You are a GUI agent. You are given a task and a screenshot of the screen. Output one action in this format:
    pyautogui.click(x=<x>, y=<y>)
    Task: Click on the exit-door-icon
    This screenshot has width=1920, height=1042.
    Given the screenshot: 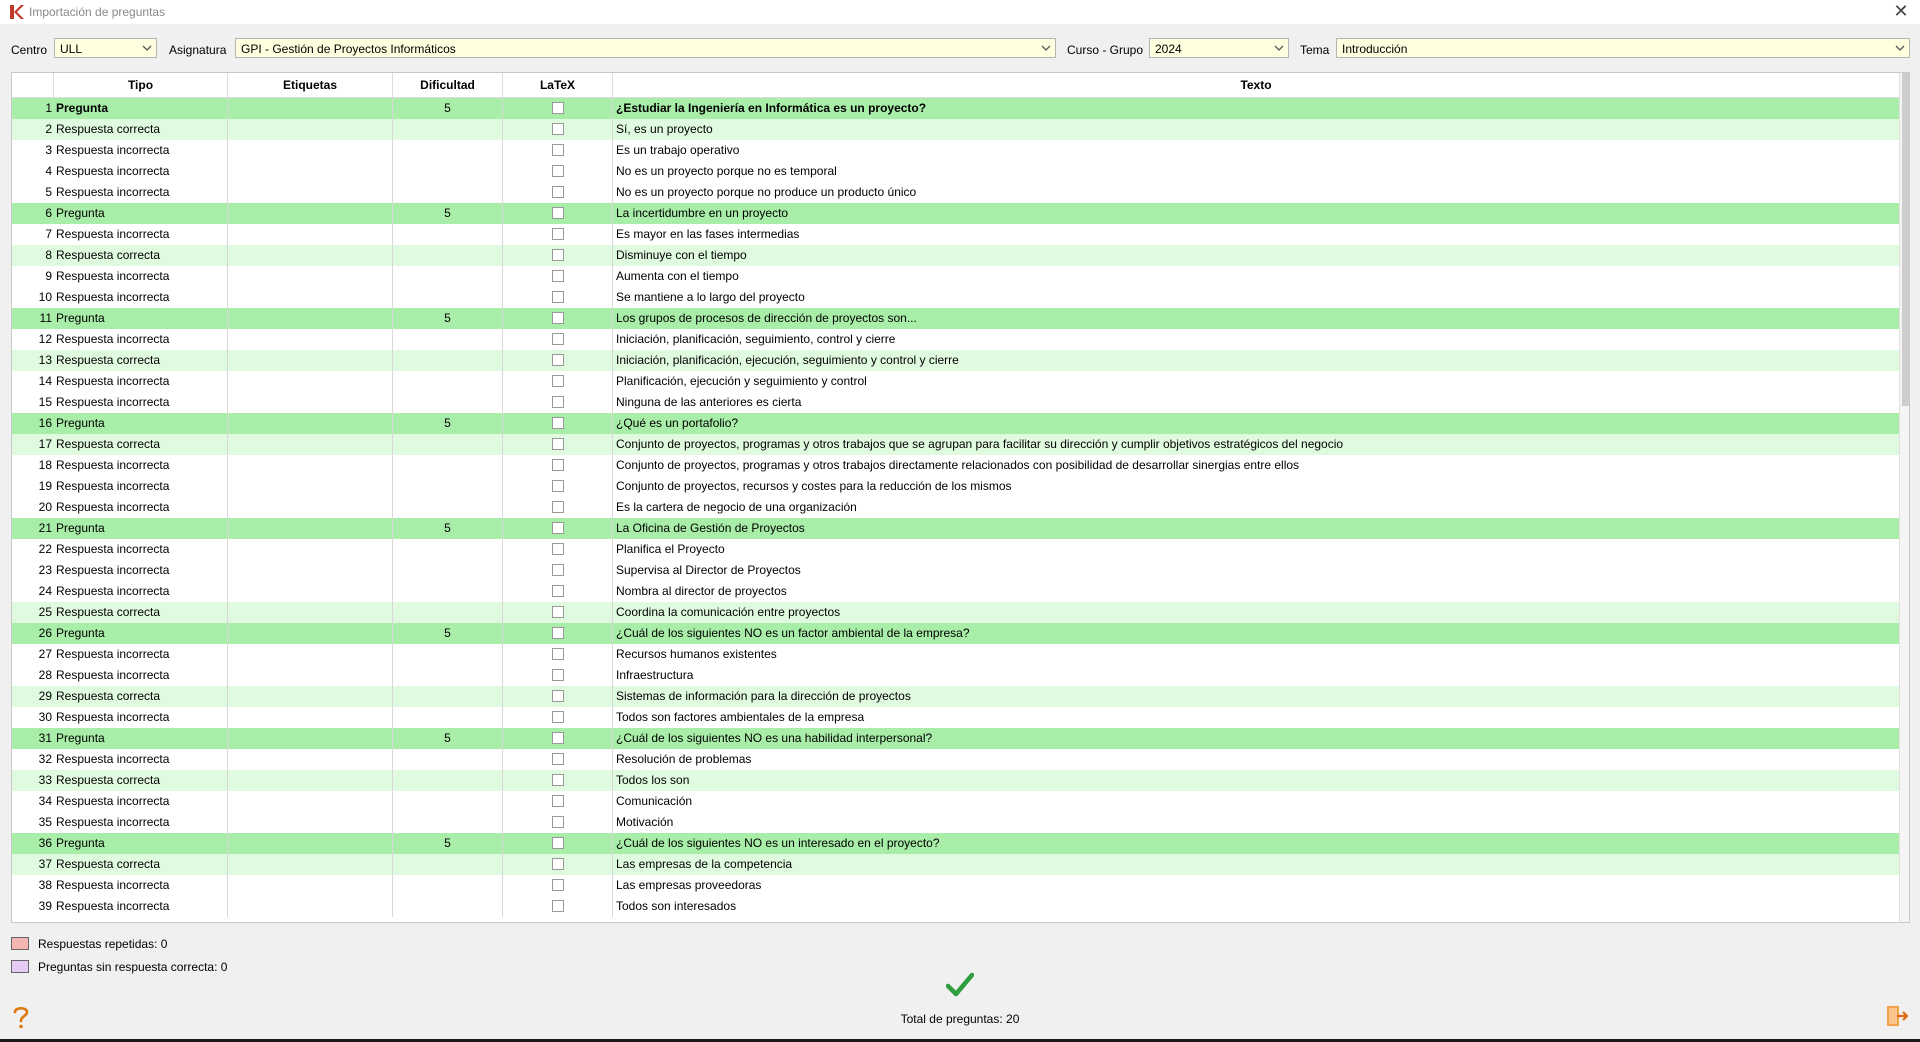 What is the action you would take?
    pyautogui.click(x=1897, y=1016)
    